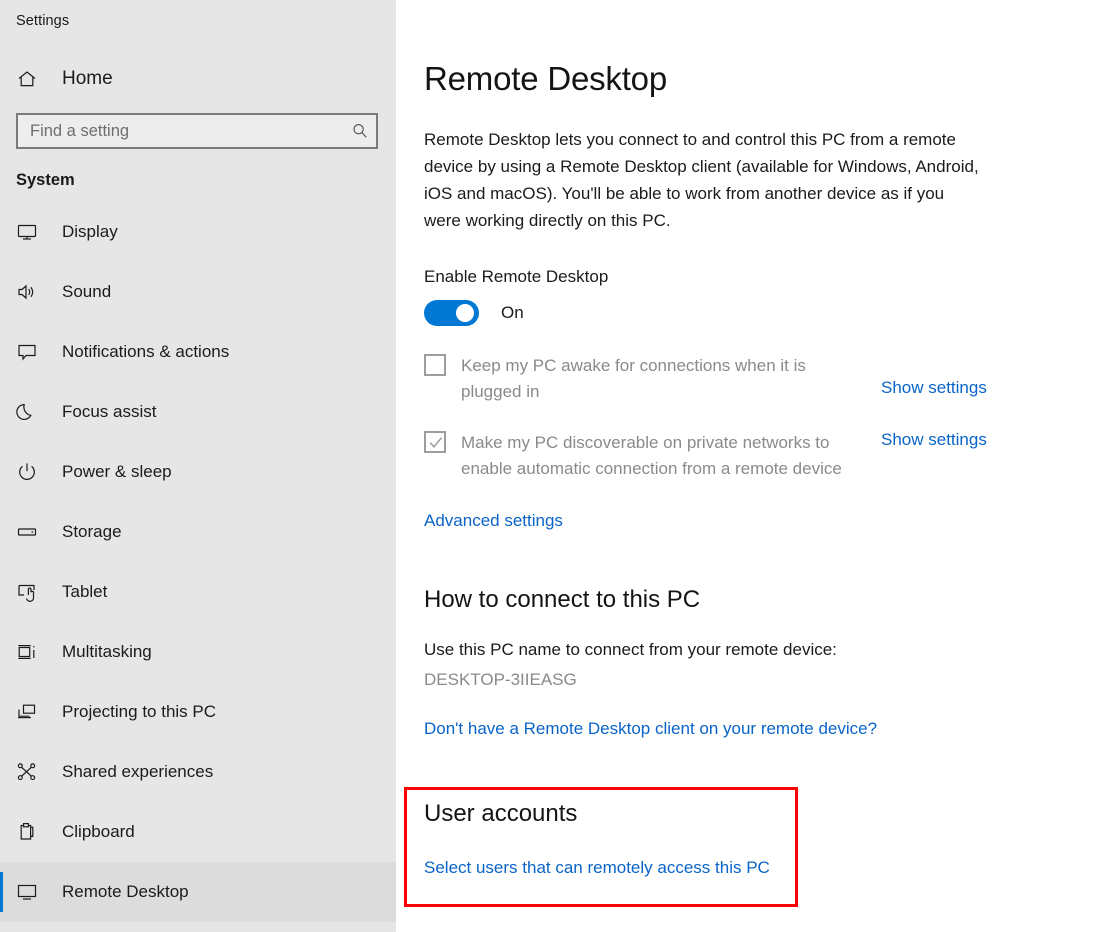  I want to click on sidebar-item-clipboard: Clipboard, so click(198, 832).